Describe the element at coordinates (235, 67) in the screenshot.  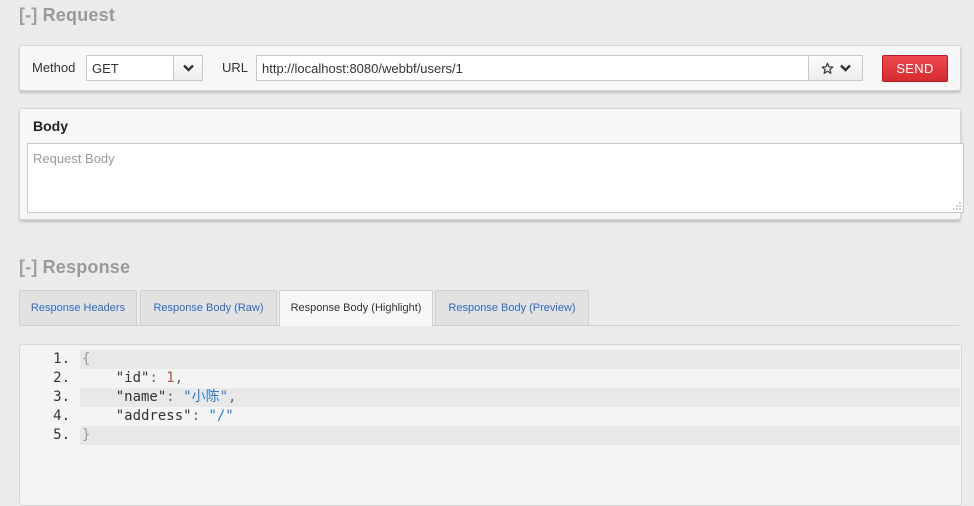
I see `url-label: URL` at that location.